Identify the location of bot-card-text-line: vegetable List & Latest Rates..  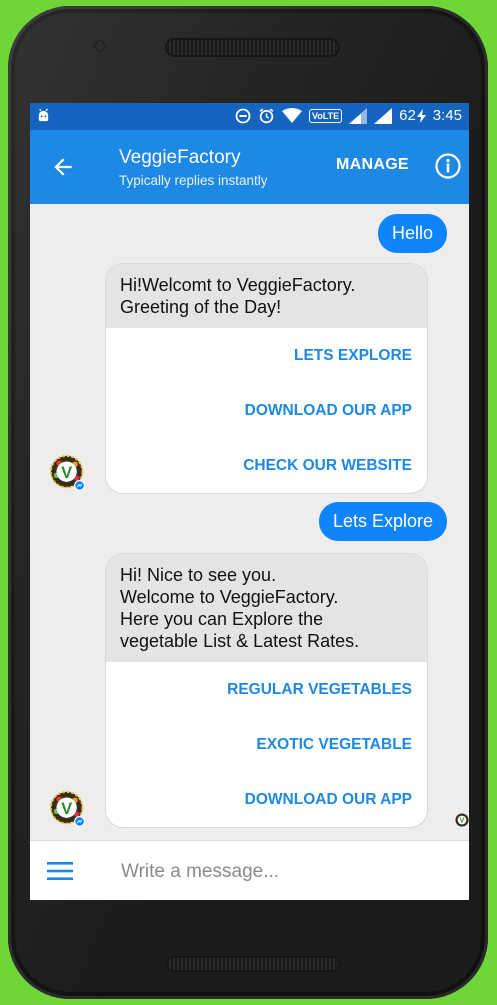
(240, 641).